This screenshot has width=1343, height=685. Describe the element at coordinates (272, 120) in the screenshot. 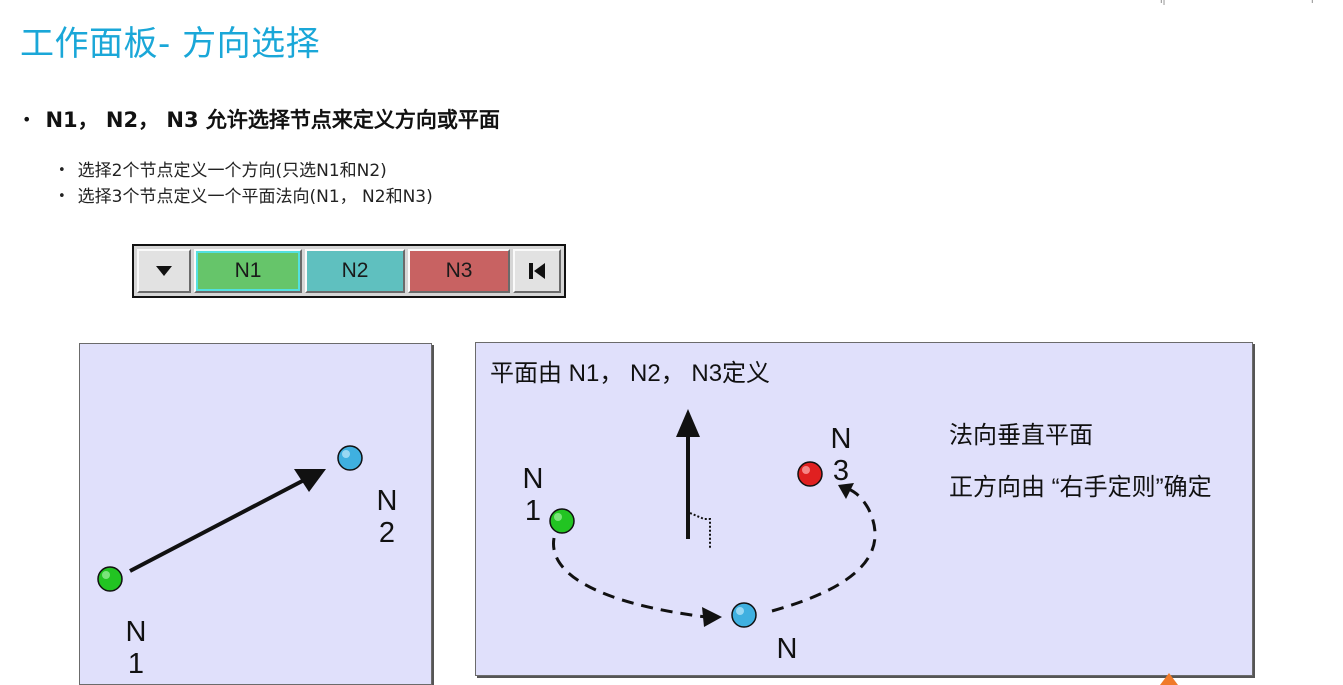

I see `main-bullet-text: N1， N2， N3 允许选择节点来定义方向或平面` at that location.